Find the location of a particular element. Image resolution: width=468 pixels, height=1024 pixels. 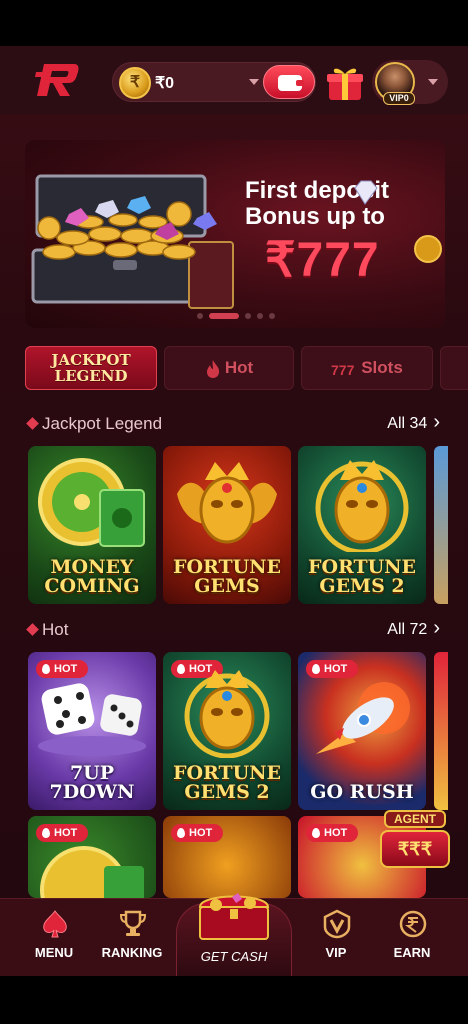

vip-level-badge: VIP0 is located at coordinates (399, 98).